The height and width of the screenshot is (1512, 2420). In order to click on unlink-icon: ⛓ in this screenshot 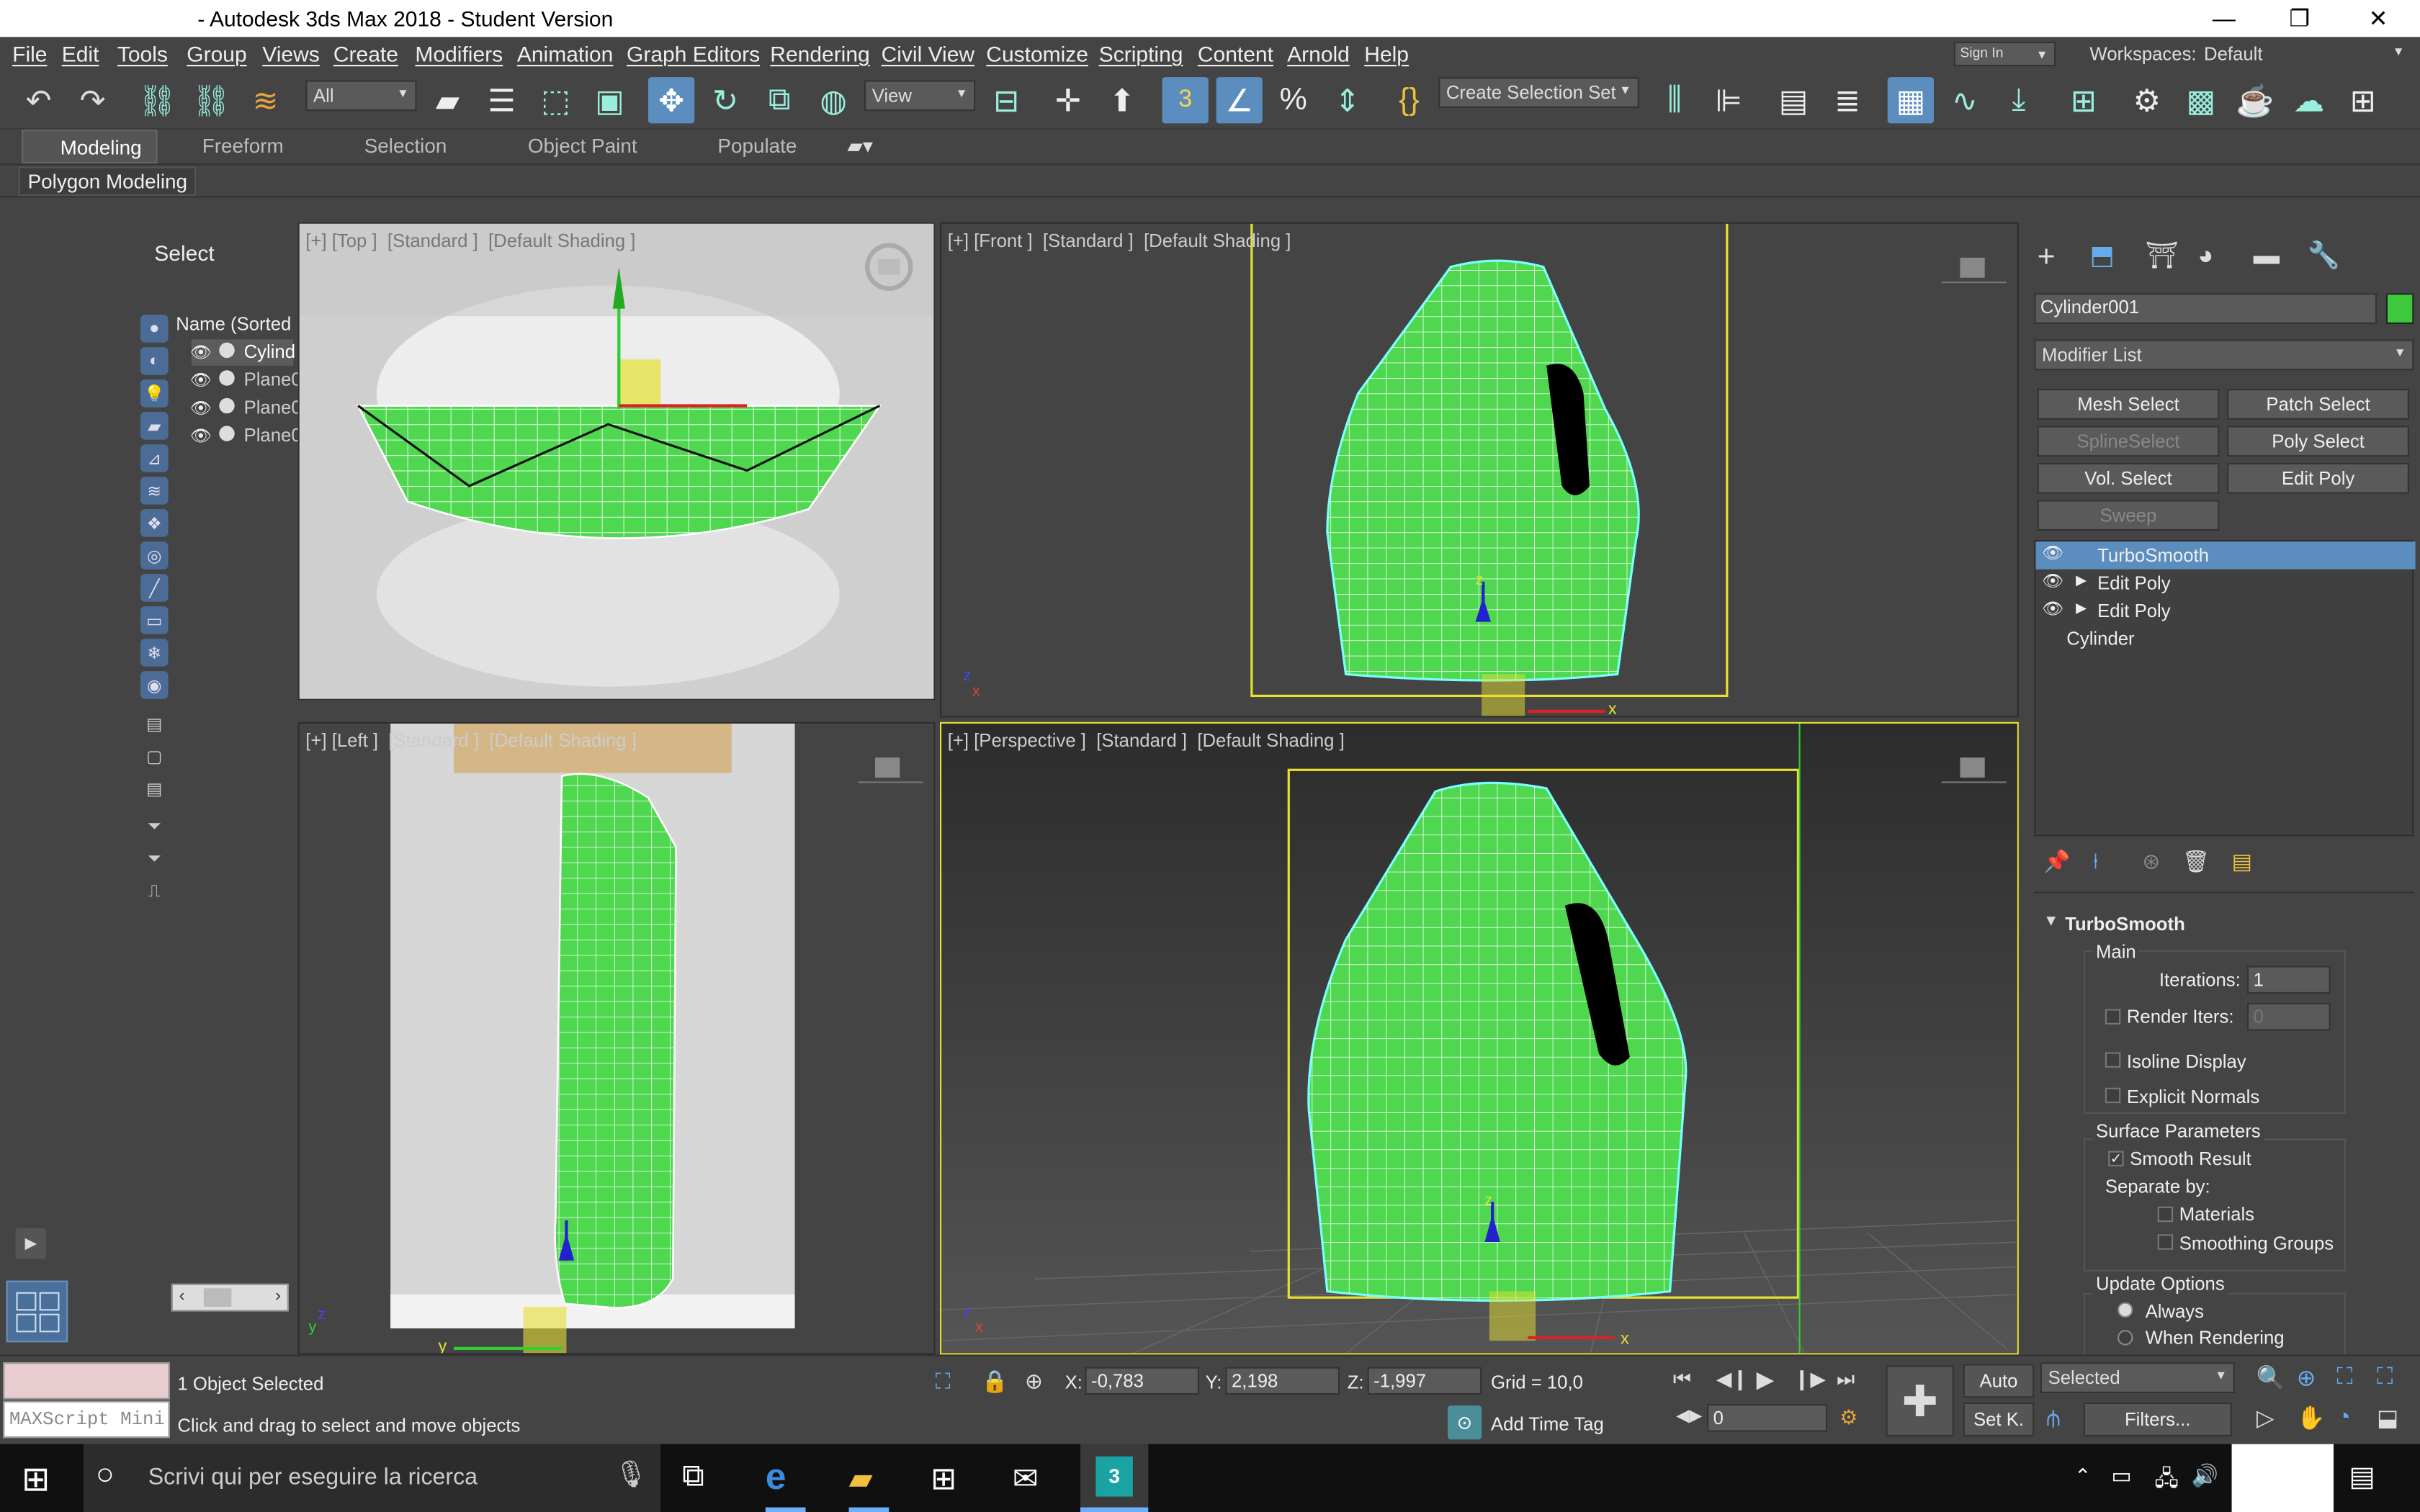, I will do `click(211, 100)`.